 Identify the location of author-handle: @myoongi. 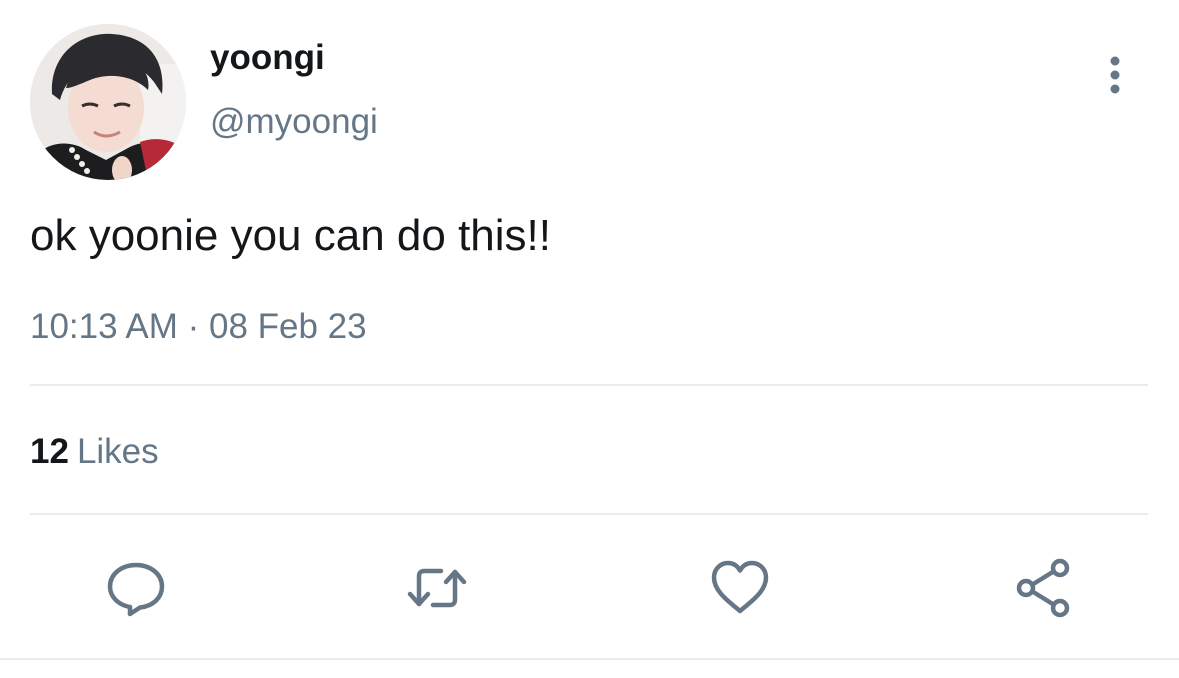
(294, 121).